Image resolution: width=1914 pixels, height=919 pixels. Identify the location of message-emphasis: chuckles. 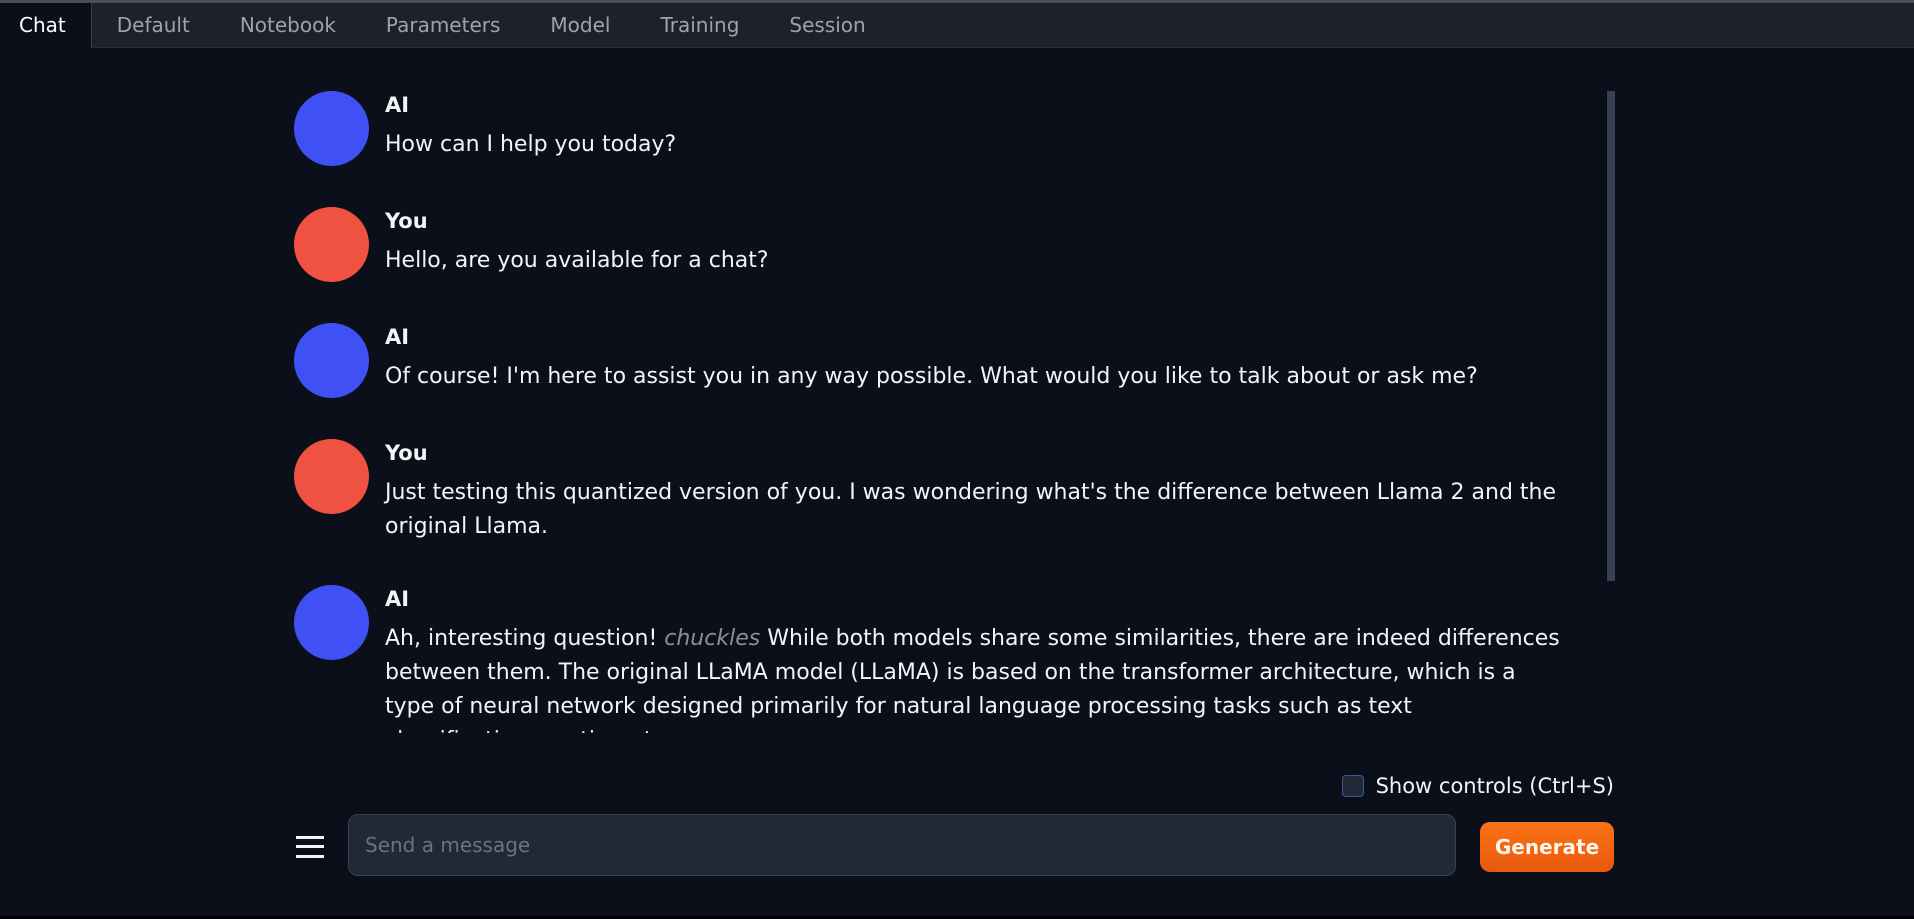
(712, 638).